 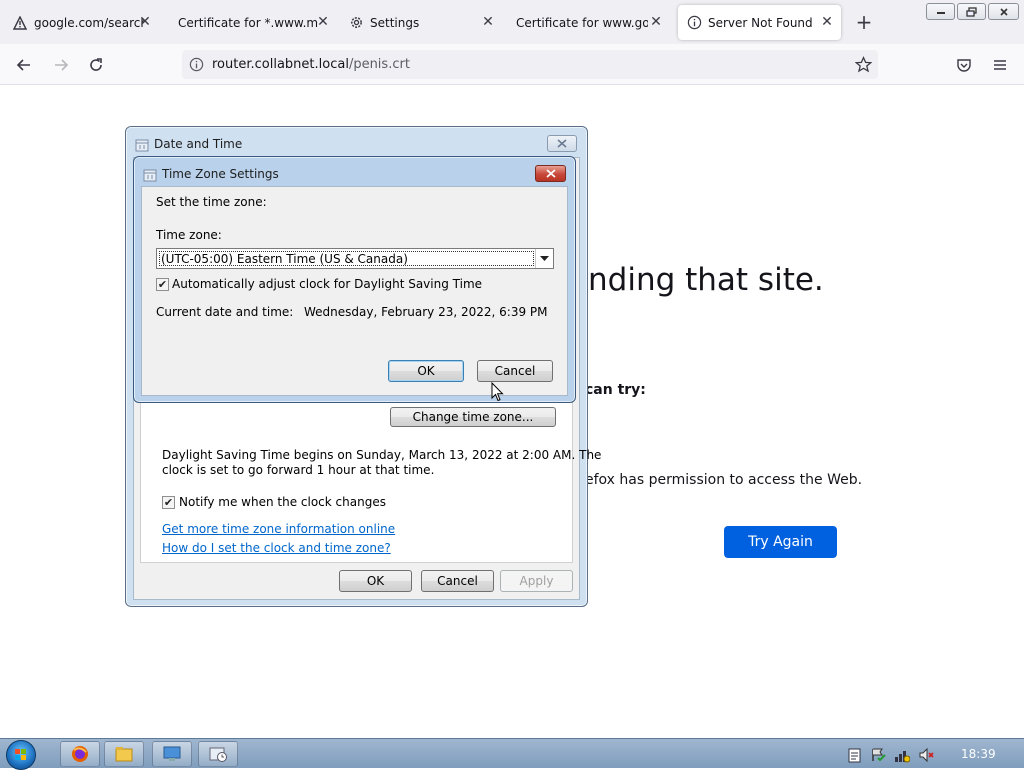 I want to click on menu-button, so click(x=1000, y=65).